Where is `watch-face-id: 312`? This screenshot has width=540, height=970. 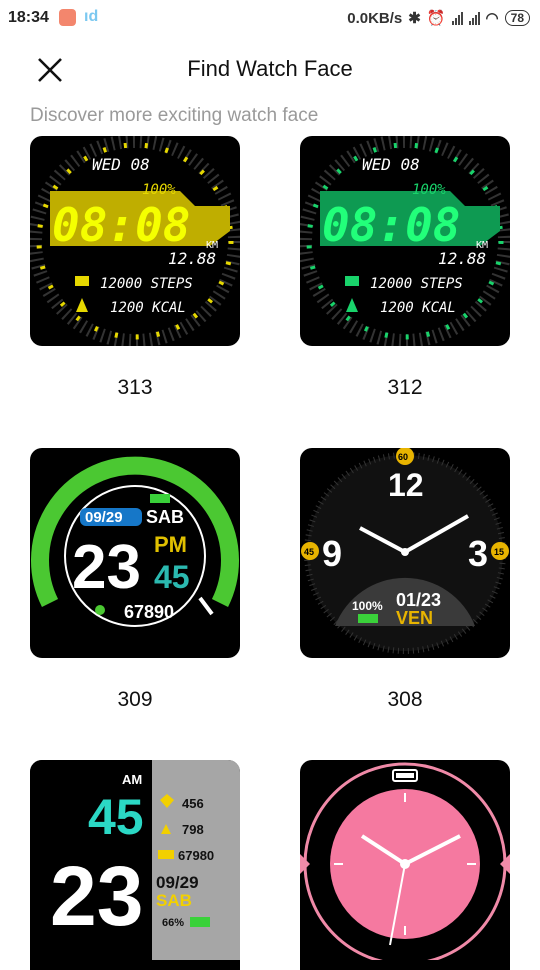
watch-face-id: 312 is located at coordinates (405, 387).